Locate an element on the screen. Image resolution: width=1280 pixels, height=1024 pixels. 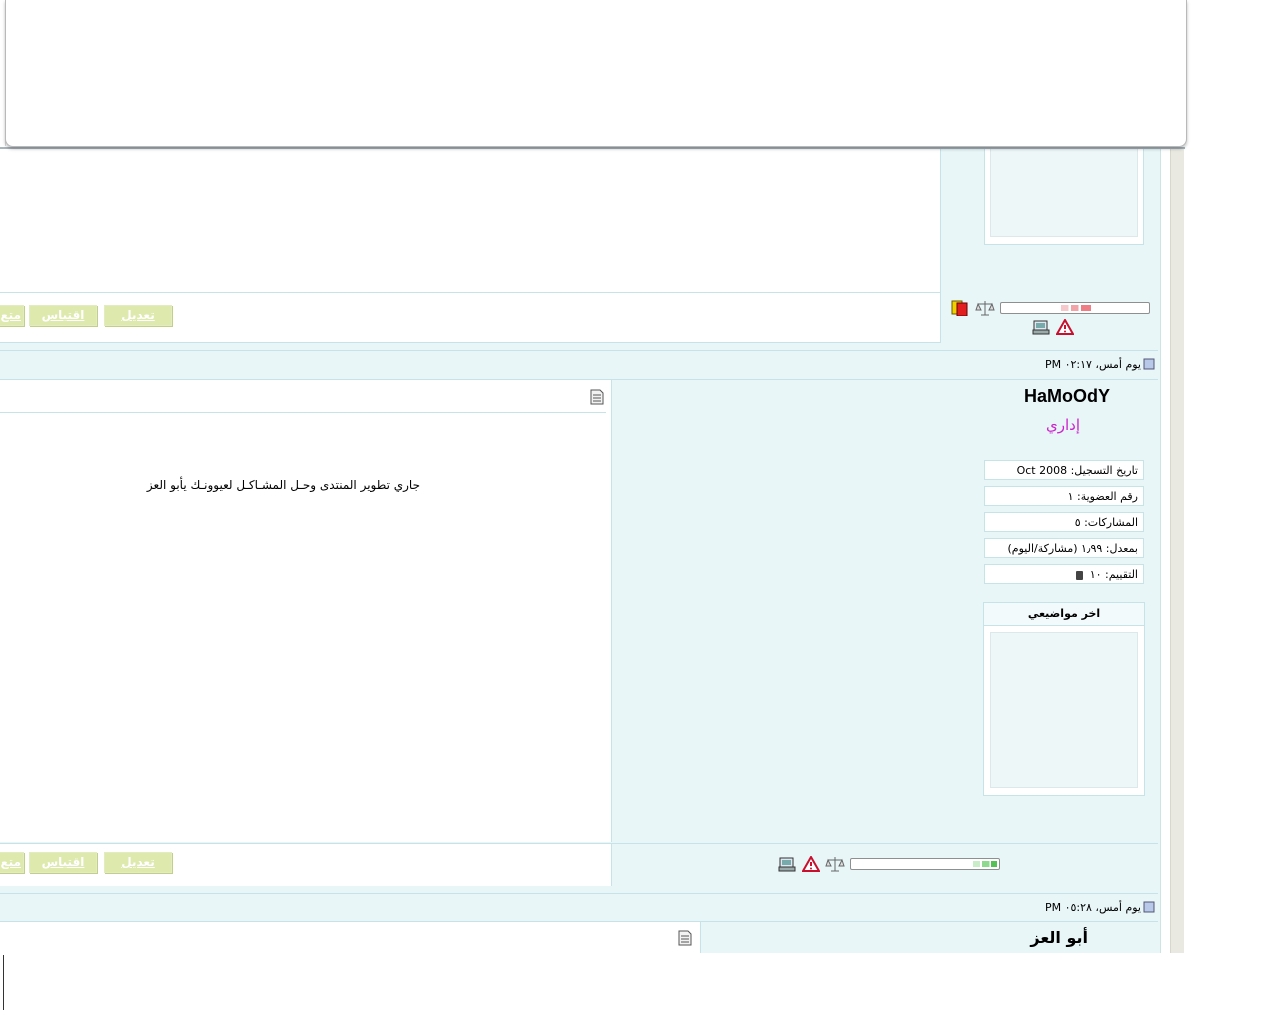
next-post-date: يوم أمس، ٠٥:٢٨ PM is located at coordinates (1092, 907).